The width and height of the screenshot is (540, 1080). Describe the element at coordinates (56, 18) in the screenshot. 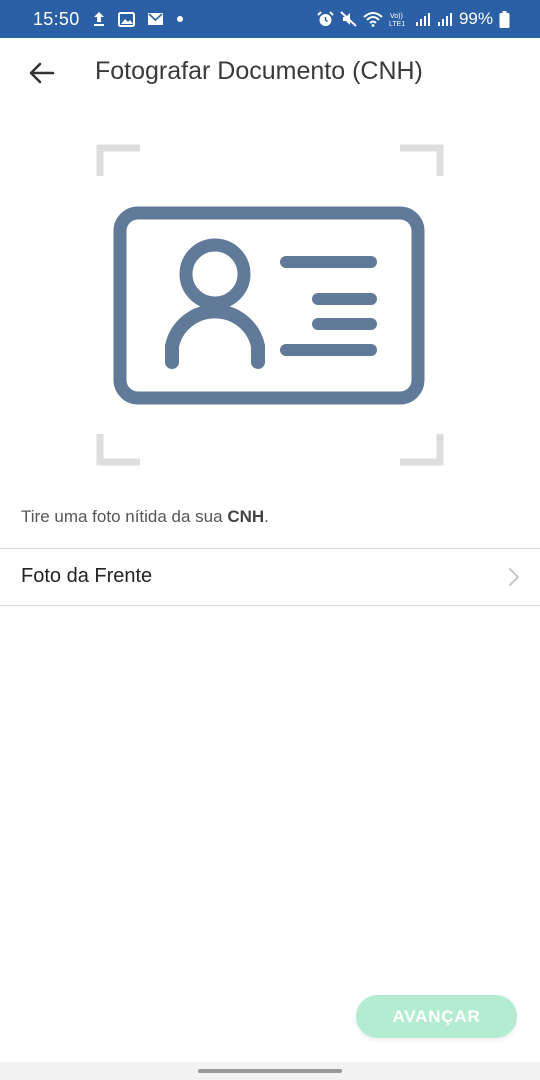

I see `status-time: 15:50` at that location.